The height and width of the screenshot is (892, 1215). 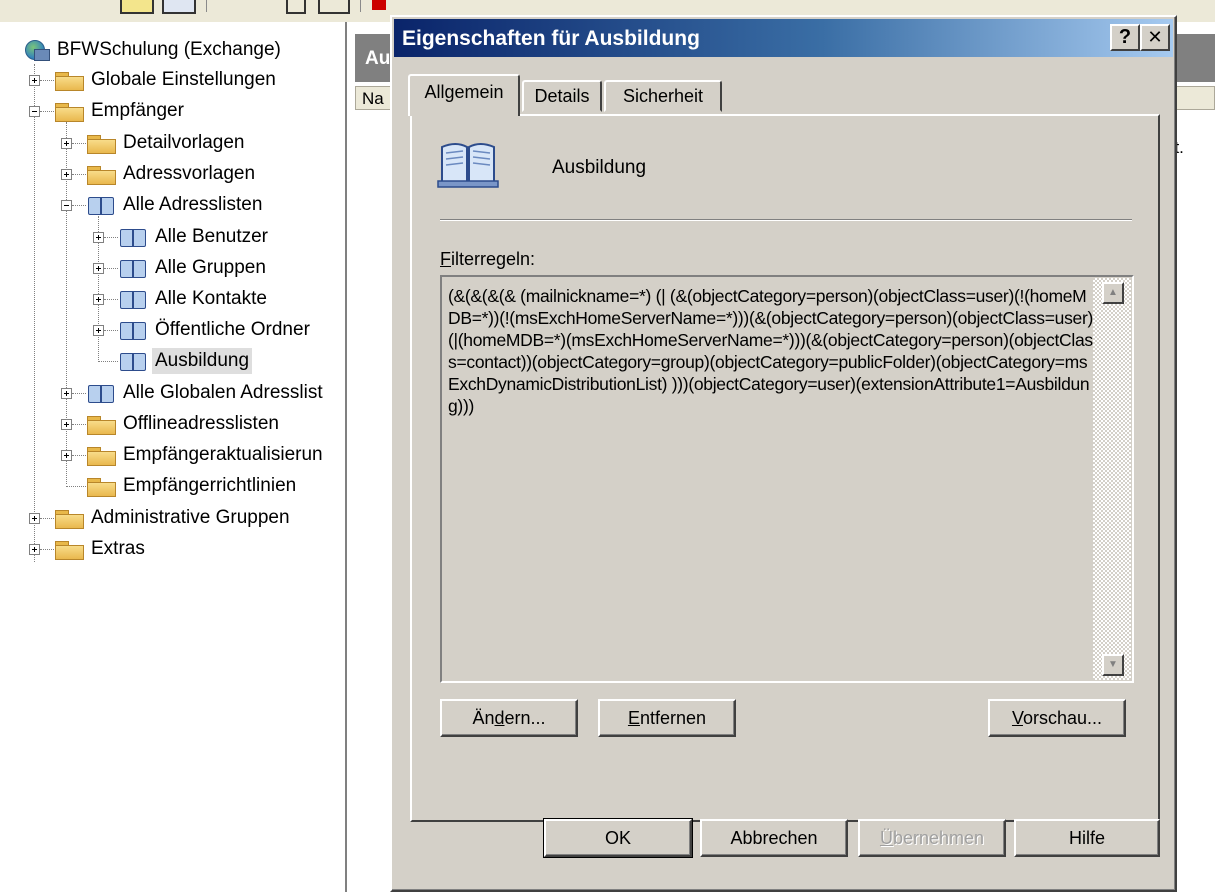 What do you see at coordinates (215, 330) in the screenshot?
I see `tree-item-oeffentliche-ordner: Öffentliche Ordner` at bounding box center [215, 330].